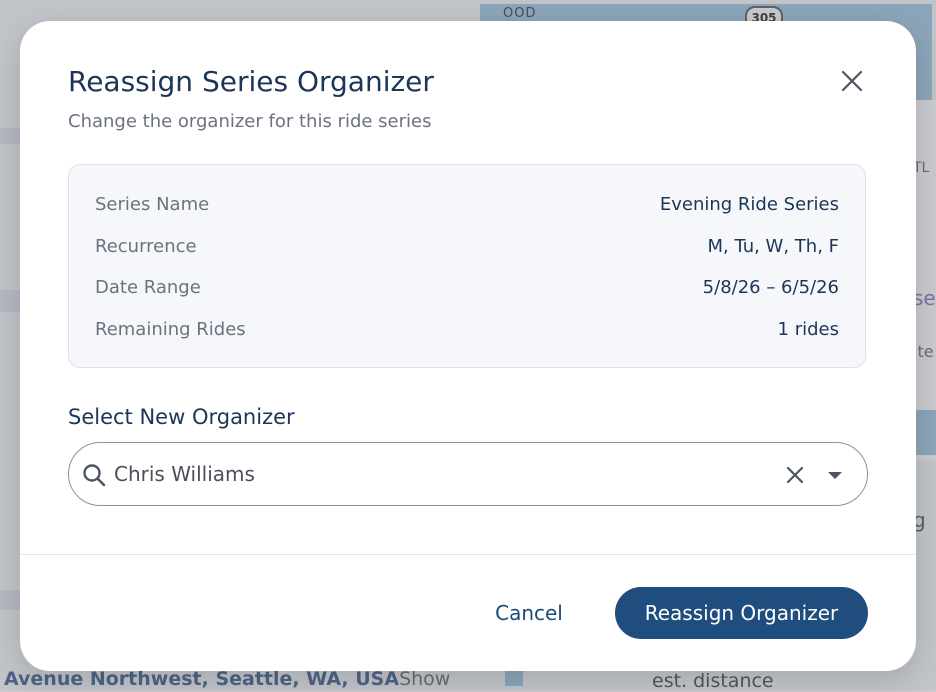 The image size is (936, 692). I want to click on detail-row-remaining-rides: Remaining Rides 1 rides, so click(467, 329).